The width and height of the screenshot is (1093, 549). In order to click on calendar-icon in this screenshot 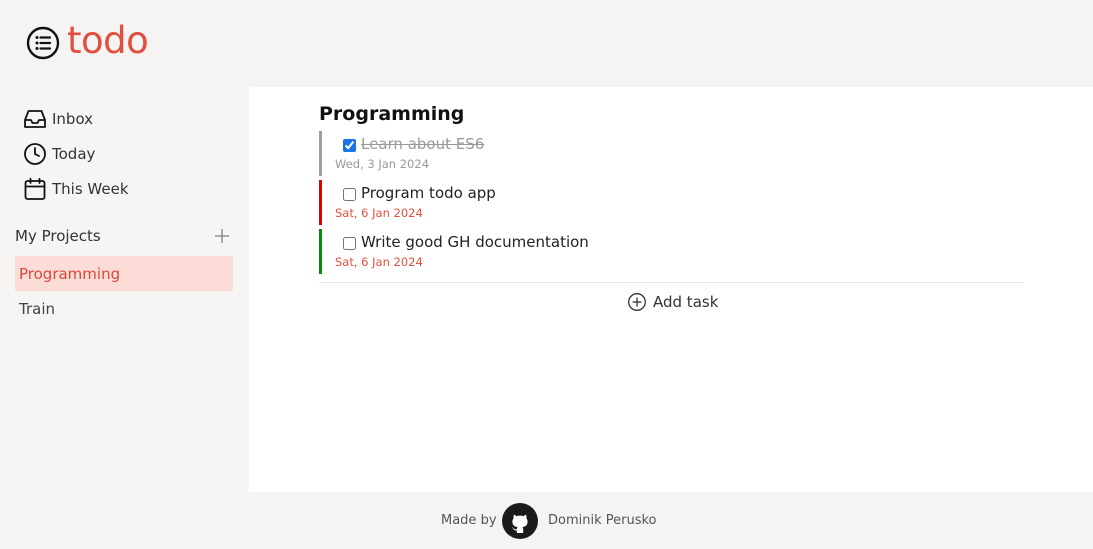, I will do `click(35, 188)`.